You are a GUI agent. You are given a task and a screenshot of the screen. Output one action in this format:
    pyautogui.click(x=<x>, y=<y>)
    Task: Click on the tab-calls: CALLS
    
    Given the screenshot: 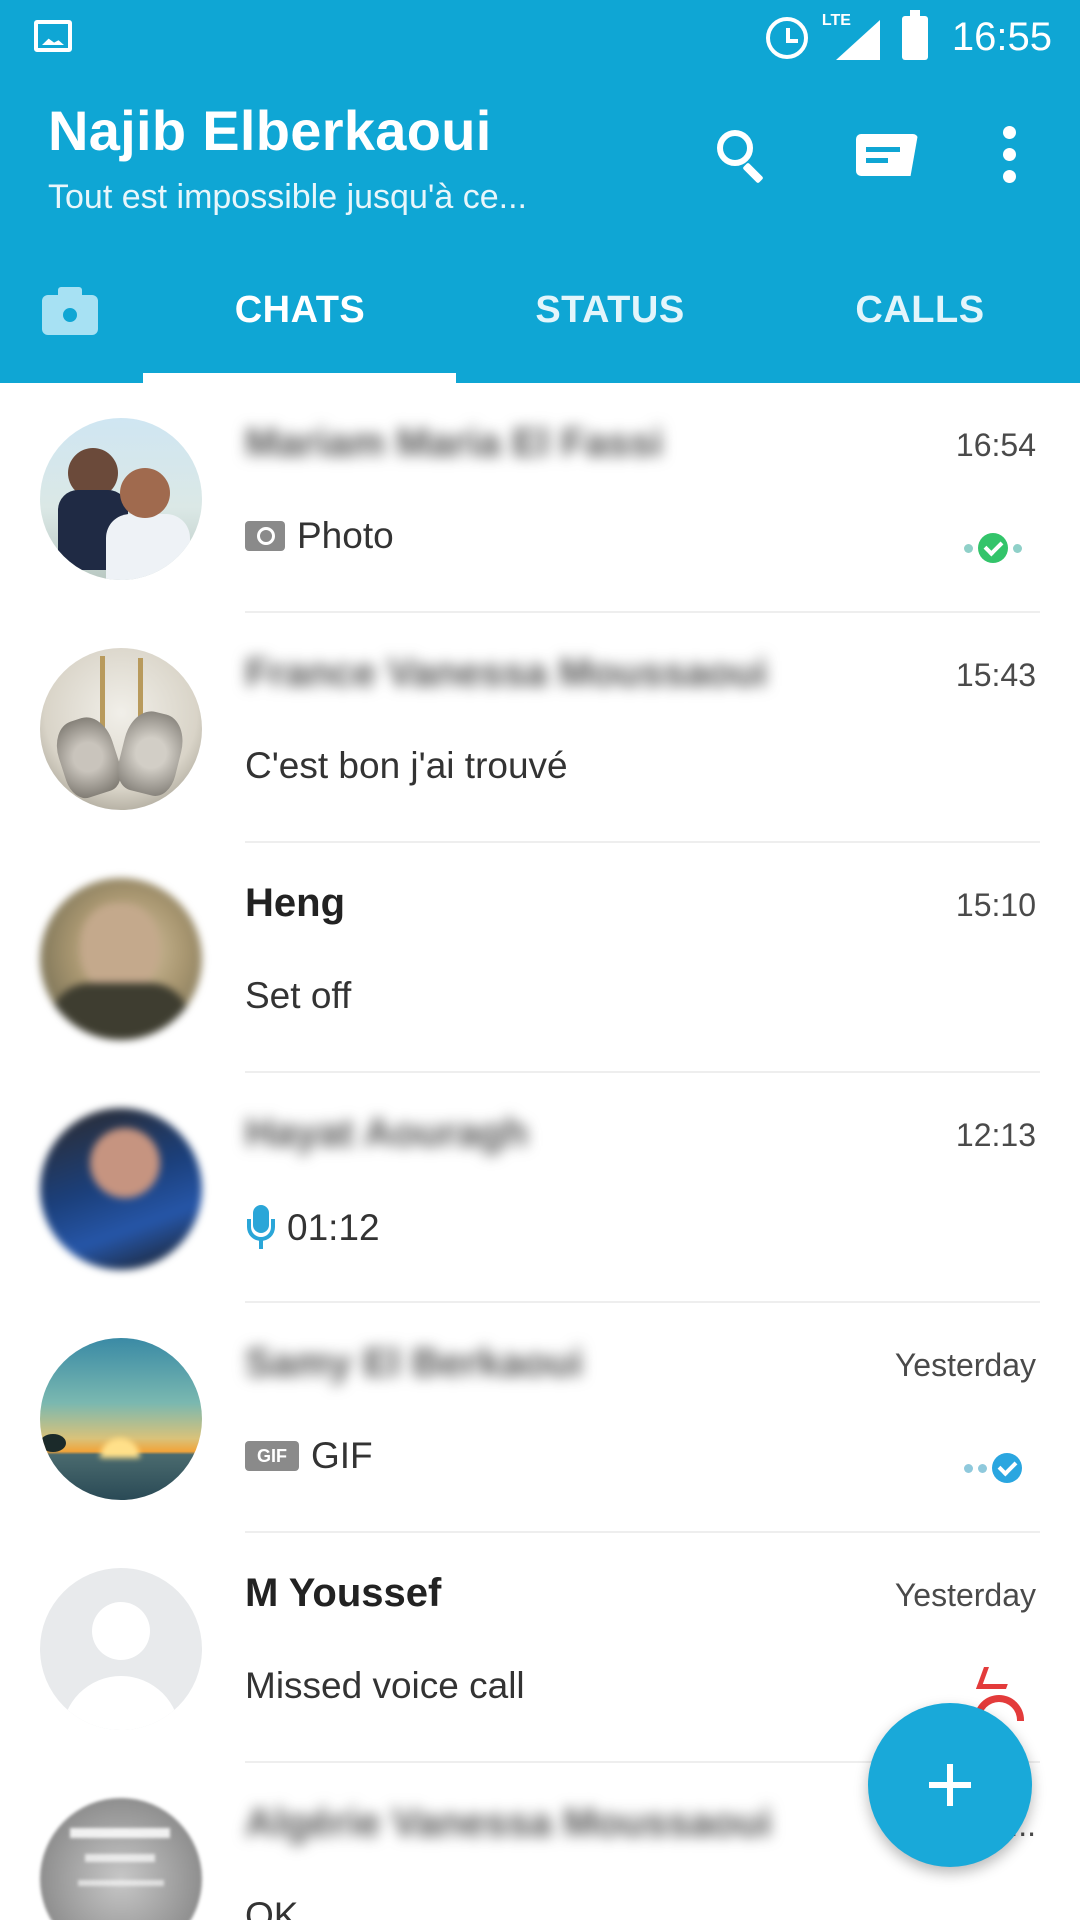 What is the action you would take?
    pyautogui.click(x=920, y=310)
    